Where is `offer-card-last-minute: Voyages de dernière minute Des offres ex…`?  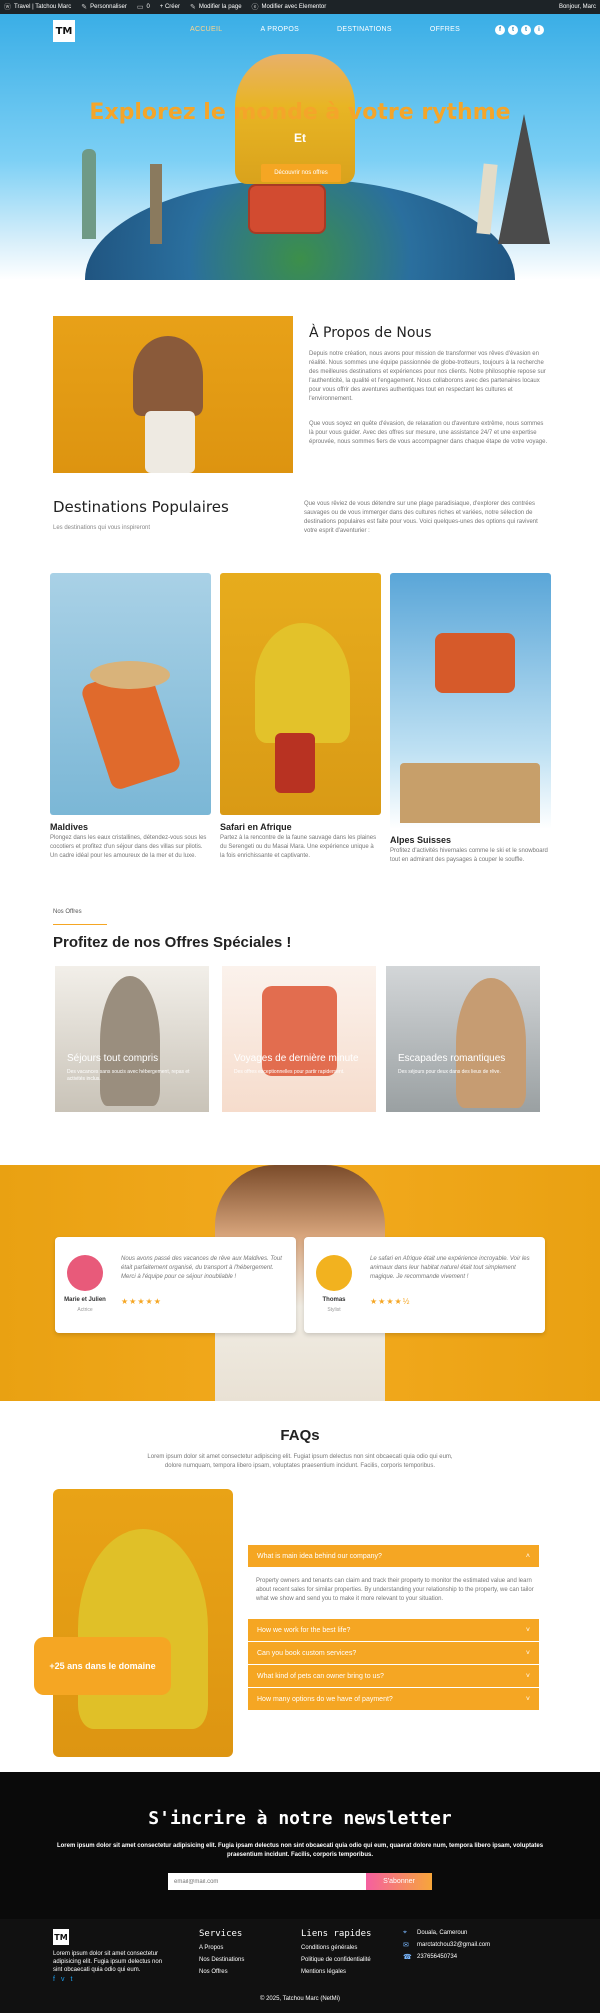
offer-card-last-minute: Voyages de dernière minute Des offres ex… is located at coordinates (299, 1039).